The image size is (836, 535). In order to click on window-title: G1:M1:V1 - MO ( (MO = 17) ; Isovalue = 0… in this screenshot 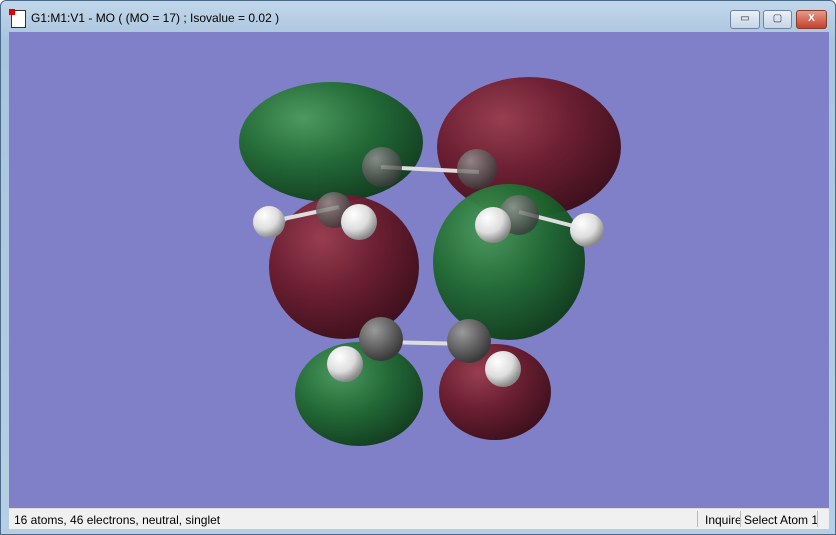, I will do `click(155, 18)`.